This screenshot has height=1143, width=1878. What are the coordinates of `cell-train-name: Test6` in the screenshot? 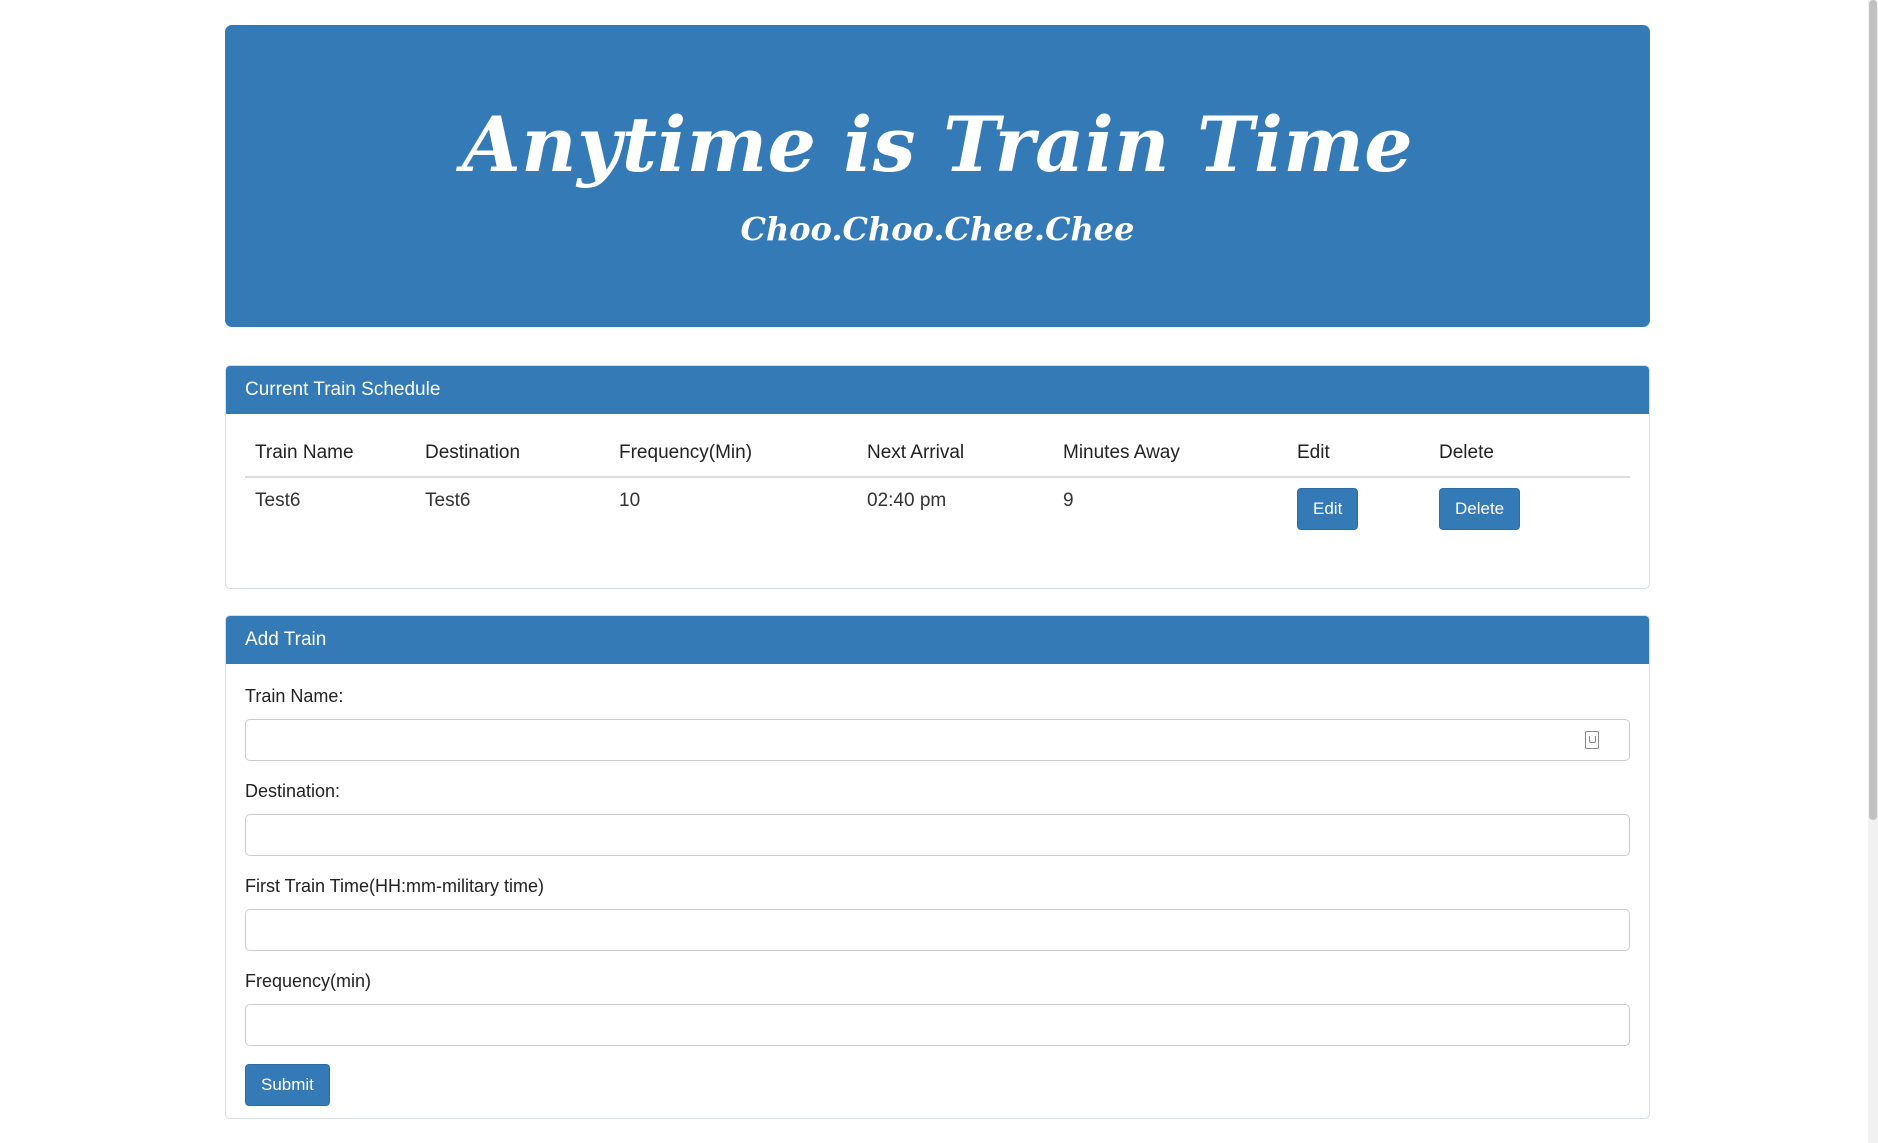 It's located at (278, 500).